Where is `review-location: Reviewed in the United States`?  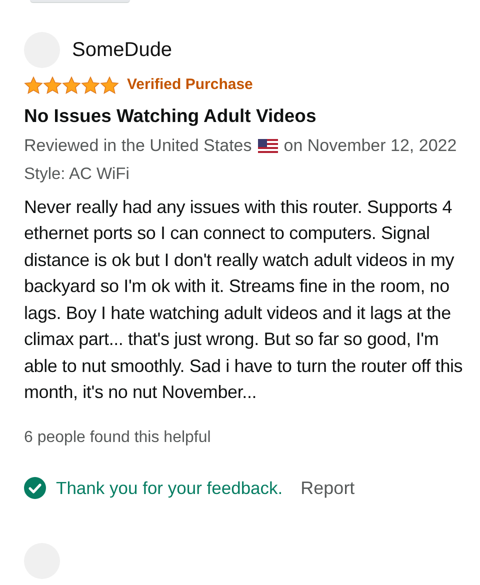
review-location: Reviewed in the United States is located at coordinates (138, 146).